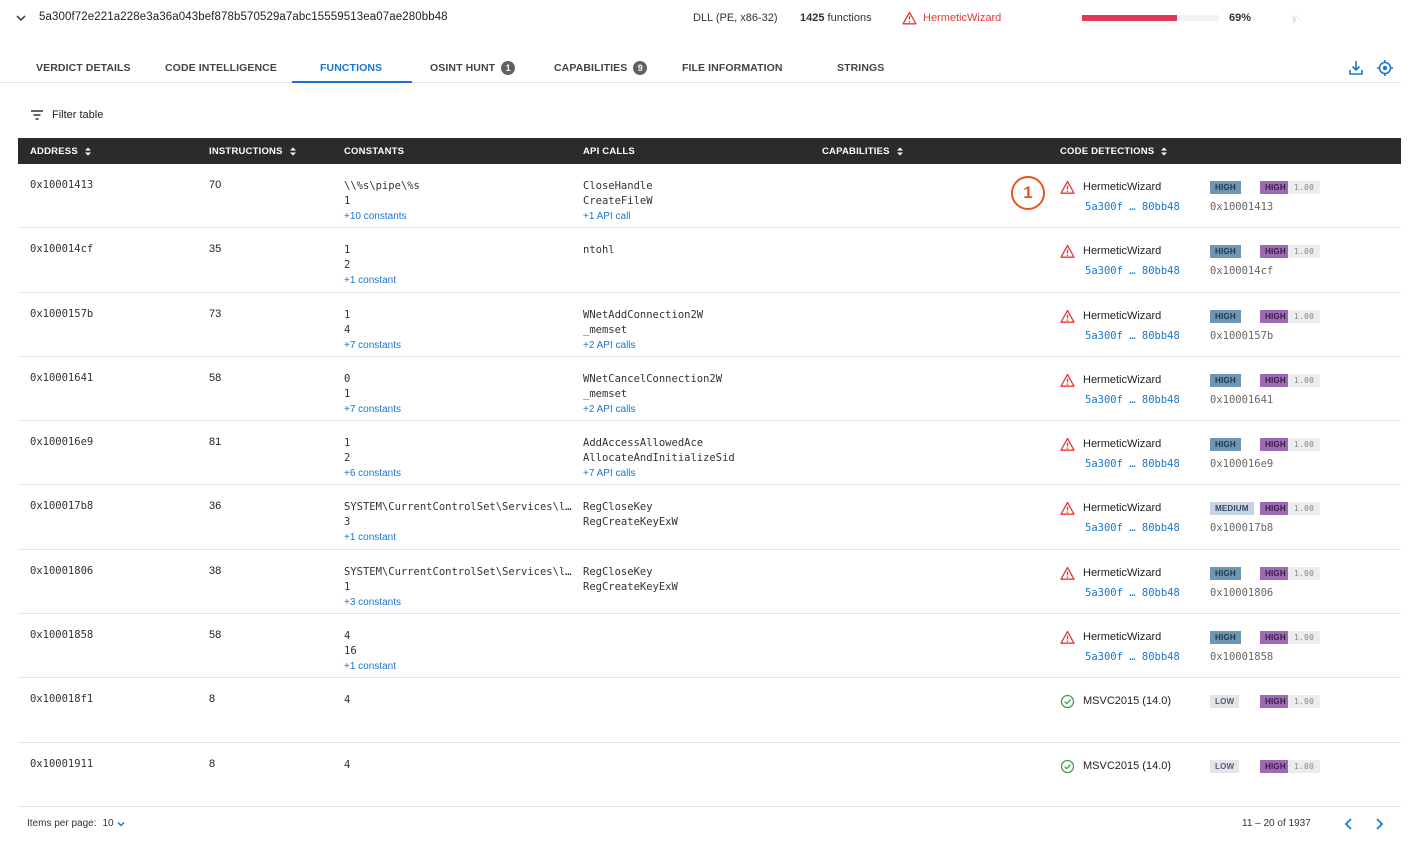 Image resolution: width=1409 pixels, height=844 pixels. I want to click on table-row: 0x100018f1 8 4 MSVC2015 (14.0) LOW HIGH 1.00, so click(709, 710).